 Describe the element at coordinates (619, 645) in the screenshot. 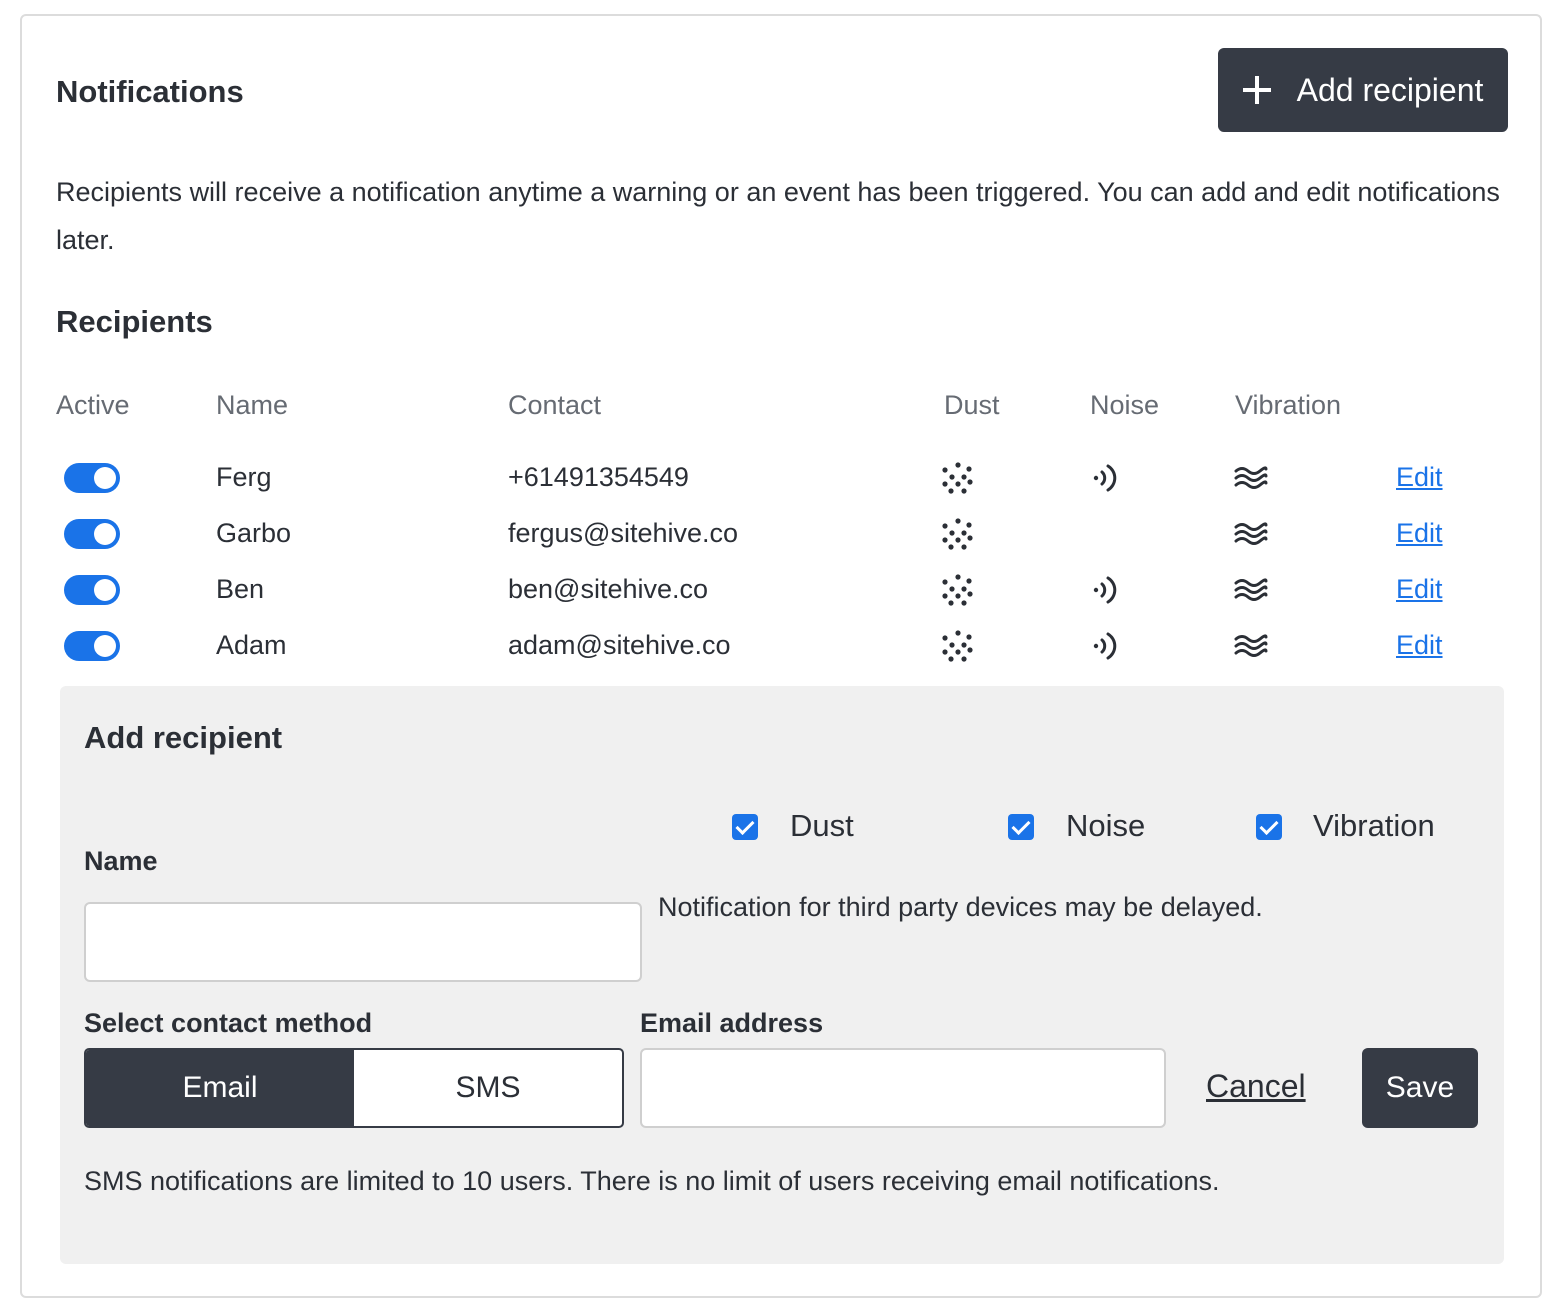

I see `recipient-contact: adam@sitehive.co` at that location.